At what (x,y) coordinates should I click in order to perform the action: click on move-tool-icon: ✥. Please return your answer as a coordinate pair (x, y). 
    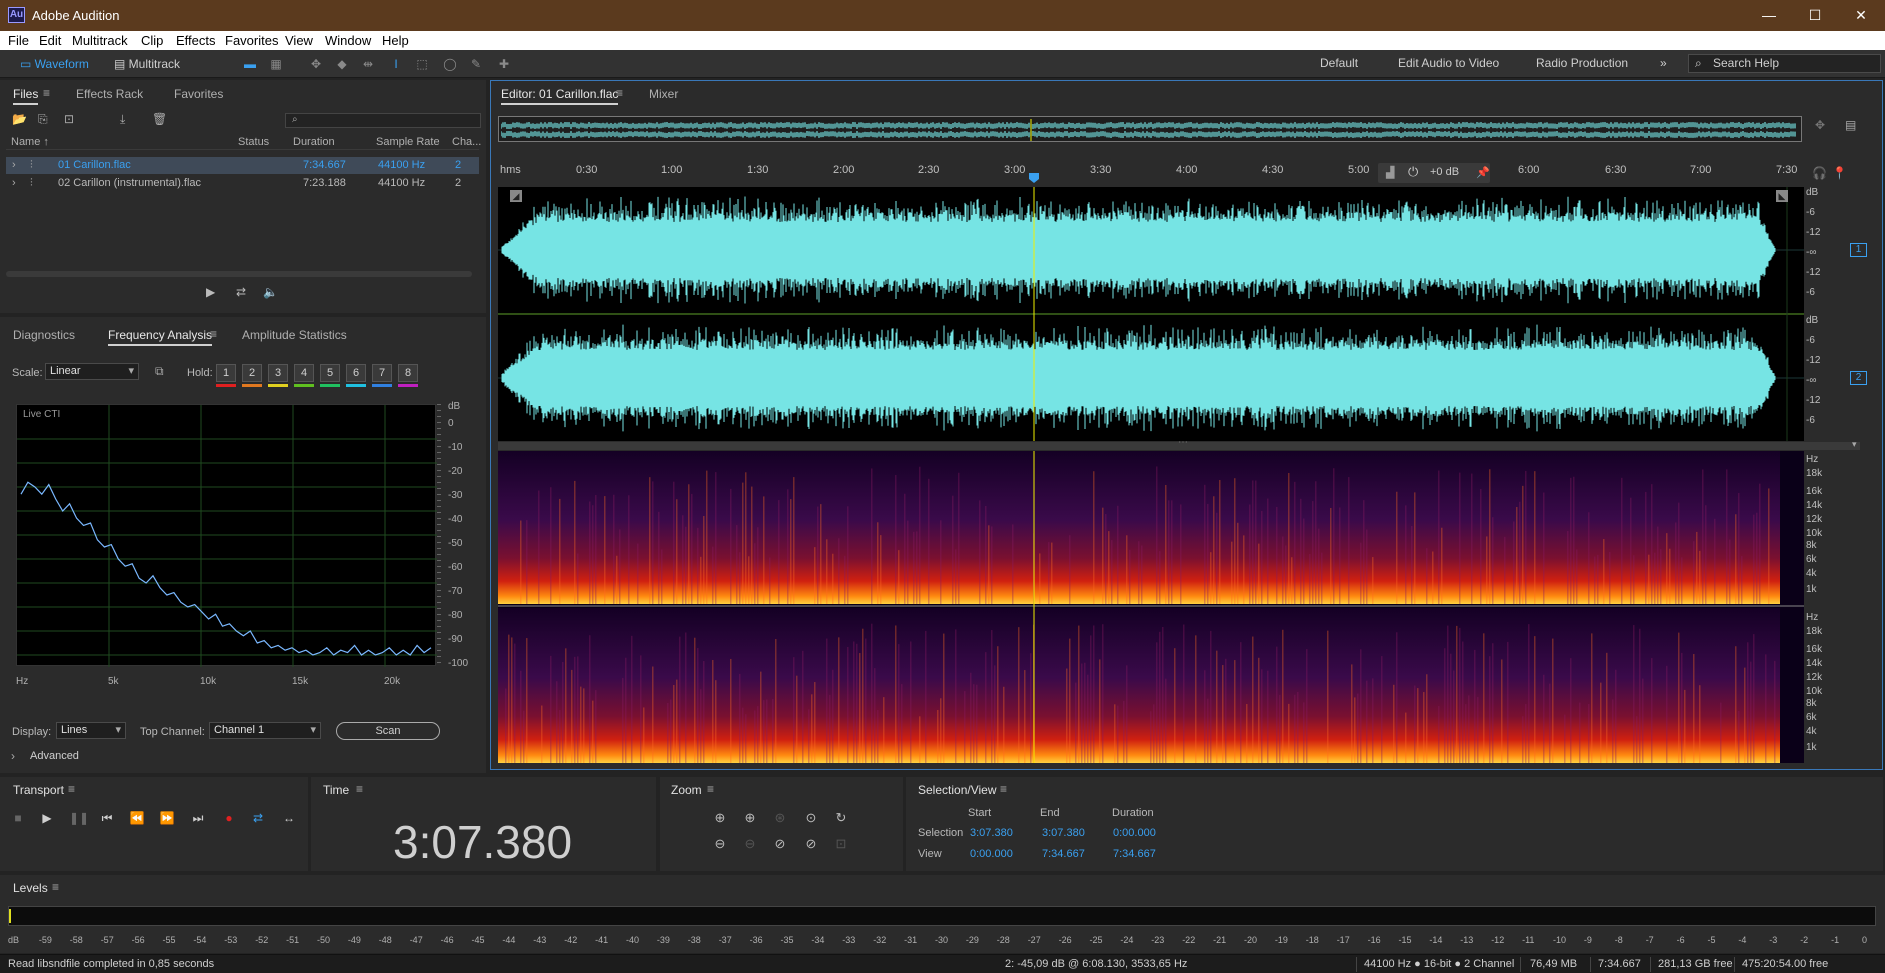
    Looking at the image, I should click on (316, 64).